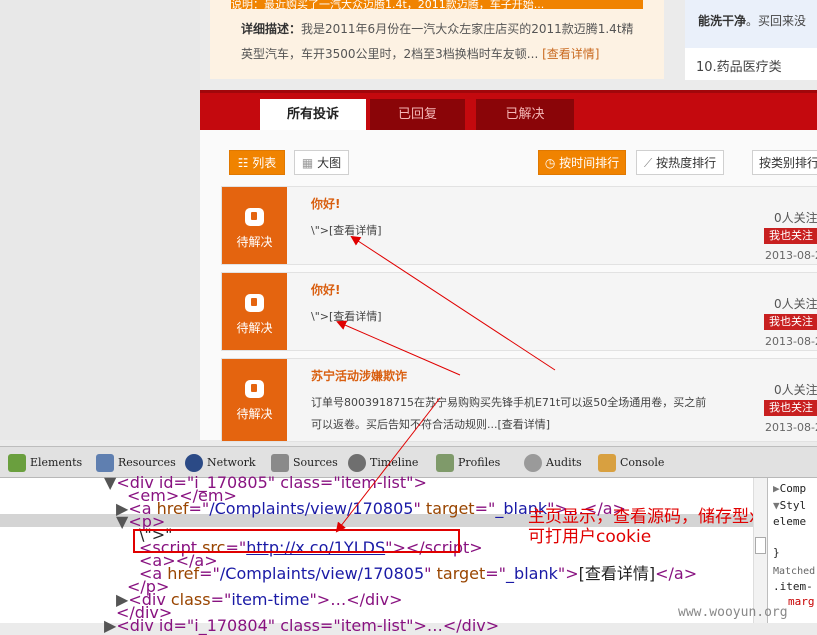  I want to click on devtools-tab-sources: Sources, so click(304, 463).